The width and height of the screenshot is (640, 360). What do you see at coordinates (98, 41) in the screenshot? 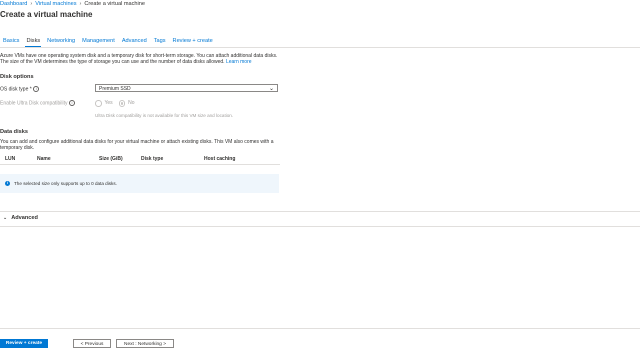
I see `tab-management: Management` at bounding box center [98, 41].